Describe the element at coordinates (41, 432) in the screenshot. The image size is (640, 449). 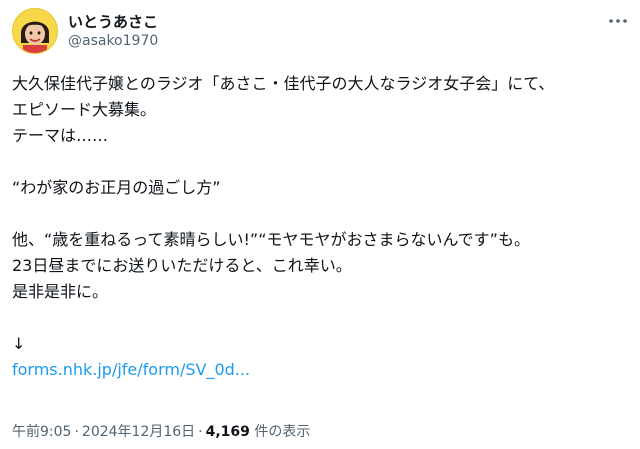
I see `post-time: 午前9:05` at that location.